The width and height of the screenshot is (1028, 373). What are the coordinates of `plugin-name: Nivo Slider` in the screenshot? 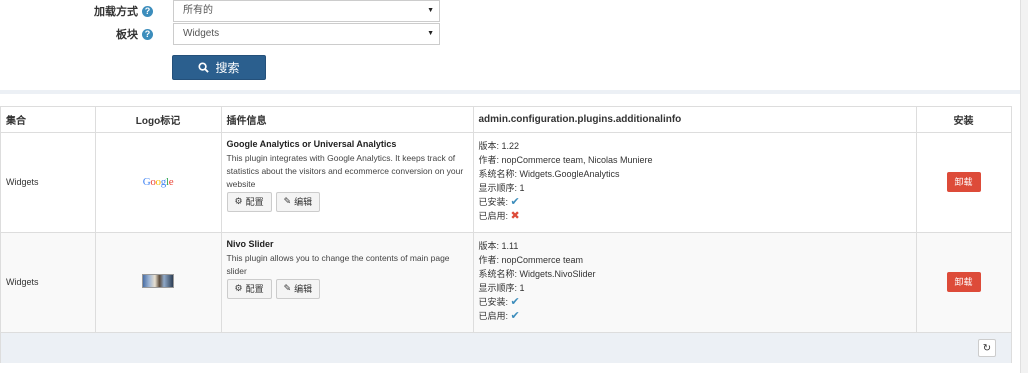 It's located at (250, 243).